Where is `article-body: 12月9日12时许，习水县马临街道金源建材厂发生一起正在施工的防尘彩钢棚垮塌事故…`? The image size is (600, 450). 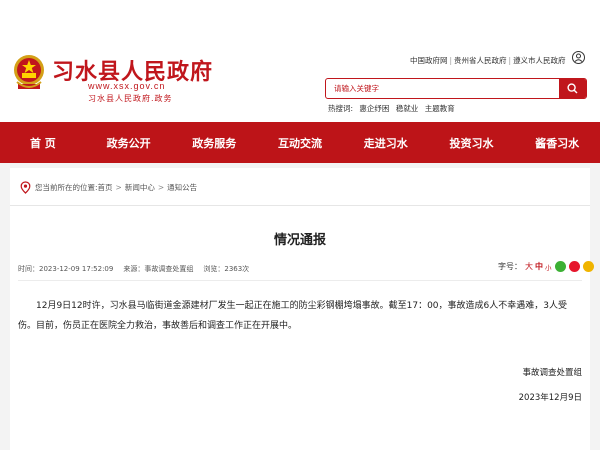 article-body: 12月9日12时许，习水县马临街道金源建材厂发生一起正在施工的防尘彩钢棚垮塌事故… is located at coordinates (292, 316).